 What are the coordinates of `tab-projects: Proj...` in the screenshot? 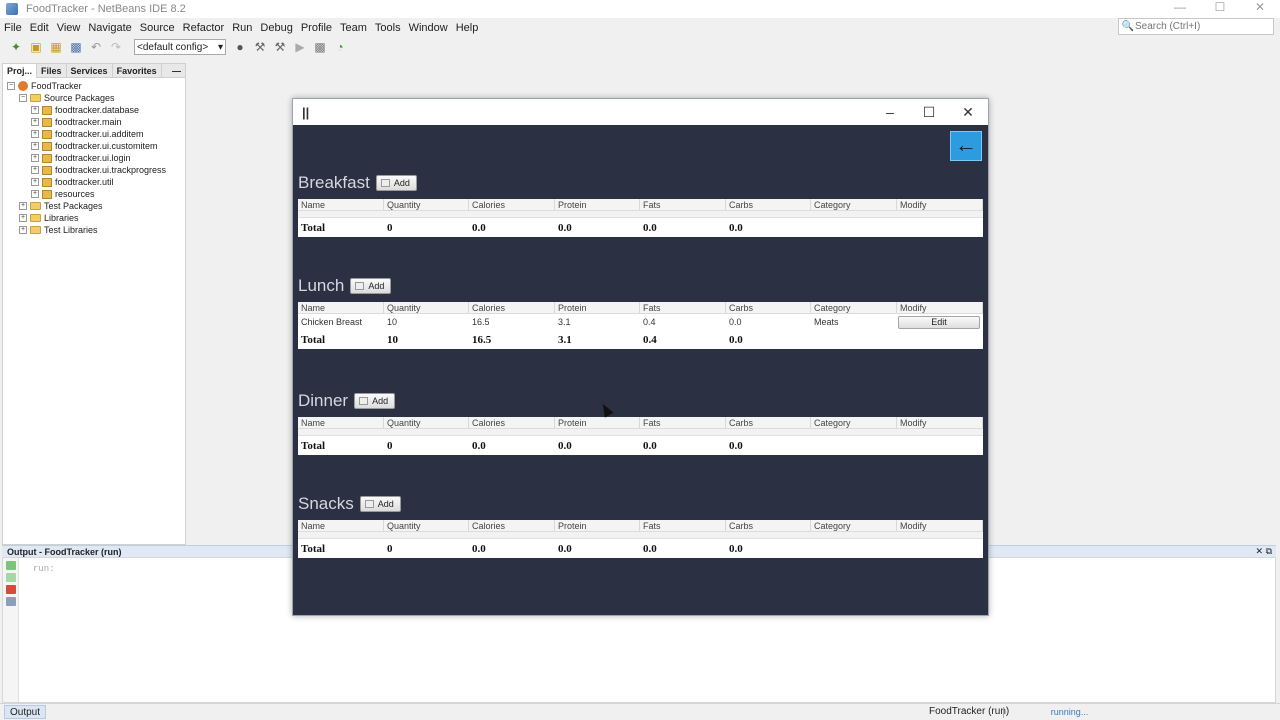 It's located at (20, 70).